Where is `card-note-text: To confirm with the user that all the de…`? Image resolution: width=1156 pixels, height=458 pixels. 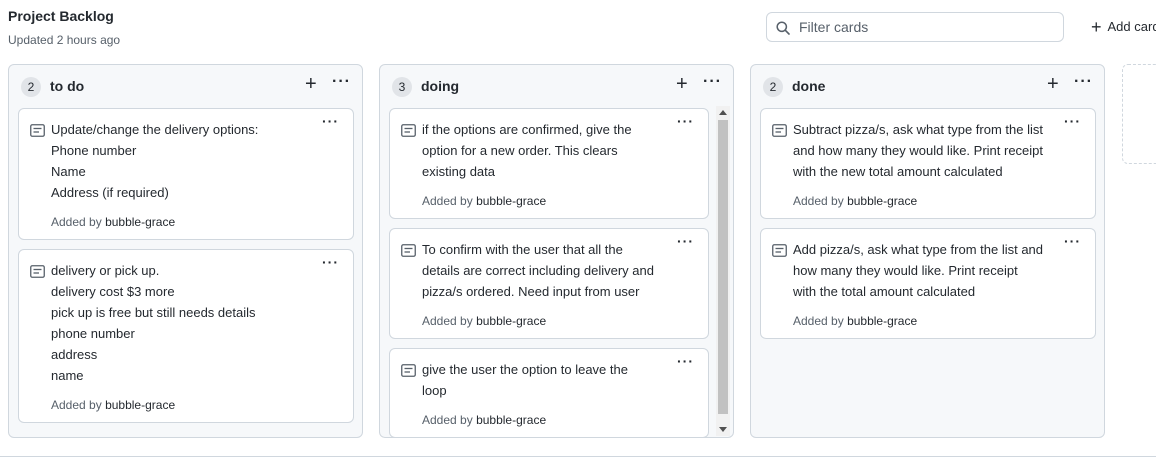
card-note-text: To confirm with the user that all the de… is located at coordinates (538, 270).